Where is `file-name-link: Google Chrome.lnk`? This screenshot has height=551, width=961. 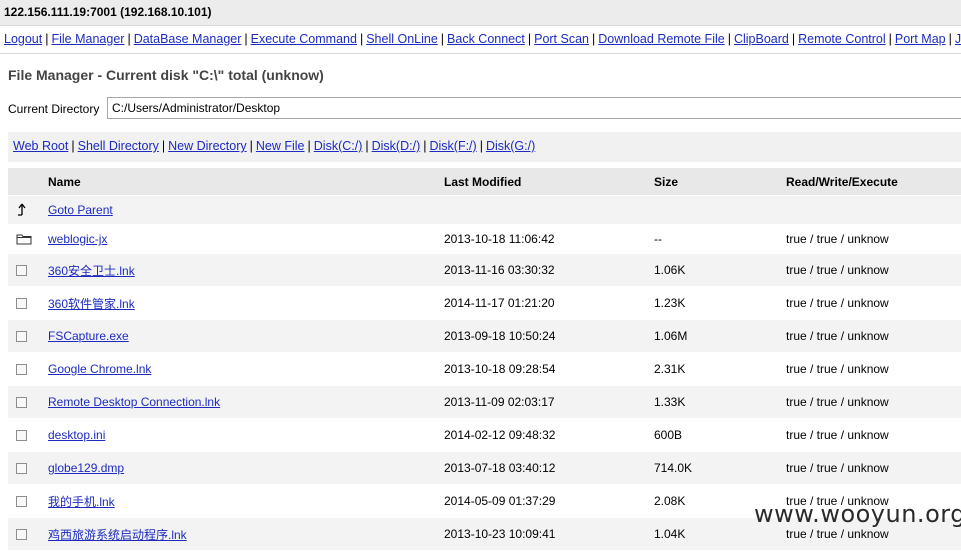 file-name-link: Google Chrome.lnk is located at coordinates (99, 369).